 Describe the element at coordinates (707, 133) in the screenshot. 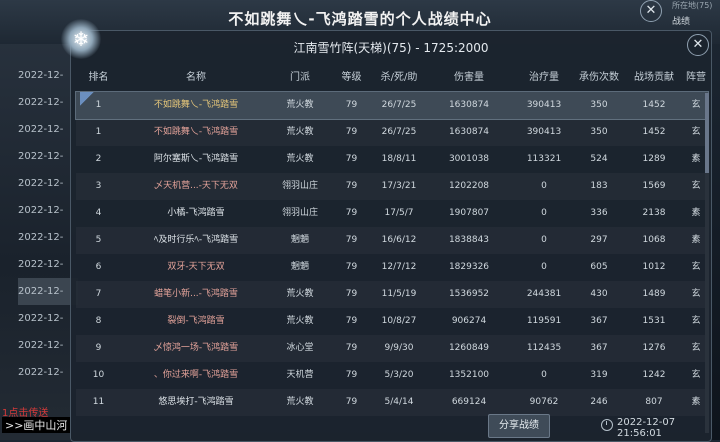

I see `scrollbar-thumb` at that location.